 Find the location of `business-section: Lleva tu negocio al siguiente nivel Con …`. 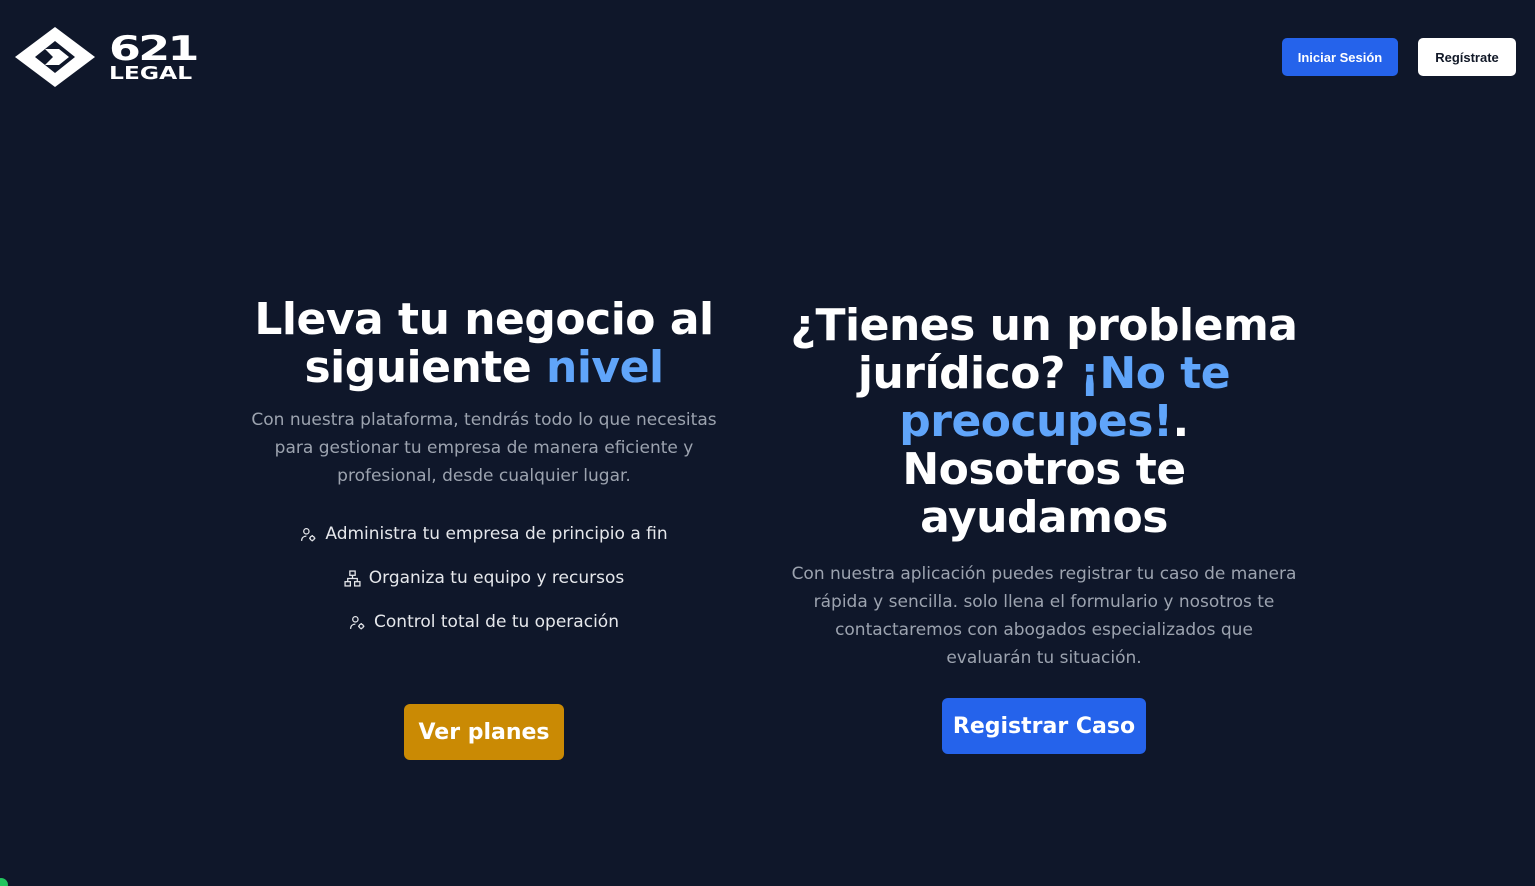

business-section: Lleva tu negocio al siguiente nivel Con … is located at coordinates (484, 470).